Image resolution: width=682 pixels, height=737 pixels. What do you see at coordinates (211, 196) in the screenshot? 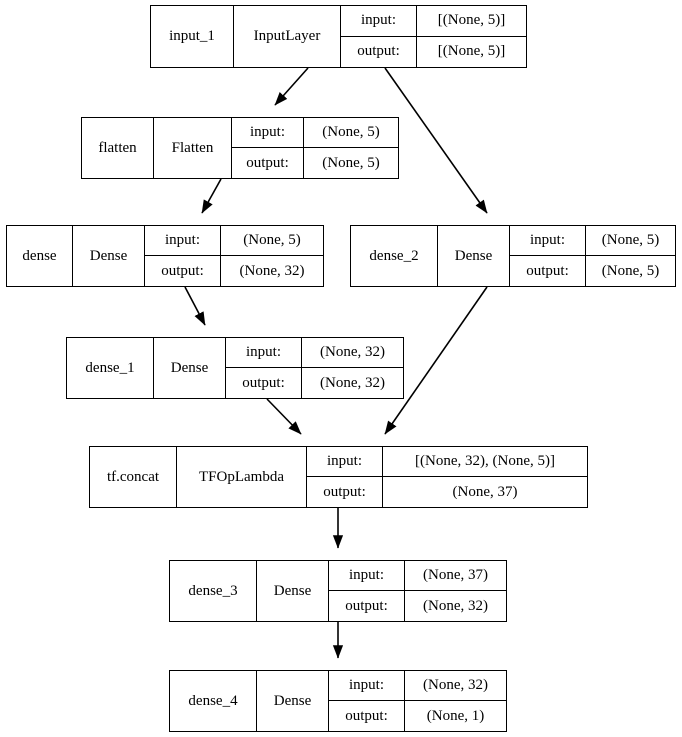
I see `edge-flatten-to-dense` at bounding box center [211, 196].